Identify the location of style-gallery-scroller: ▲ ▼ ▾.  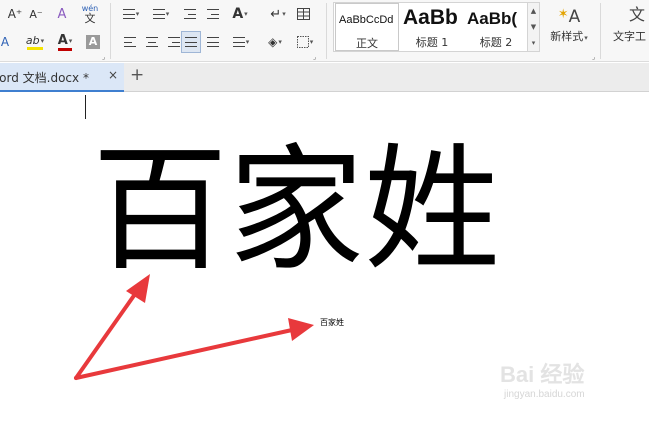
(534, 27).